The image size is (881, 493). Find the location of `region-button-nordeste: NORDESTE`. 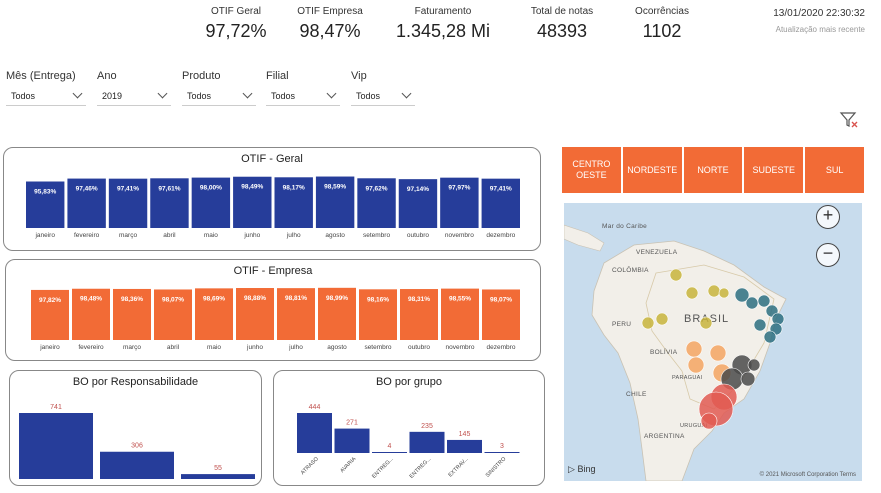

region-button-nordeste: NORDESTE is located at coordinates (652, 170).